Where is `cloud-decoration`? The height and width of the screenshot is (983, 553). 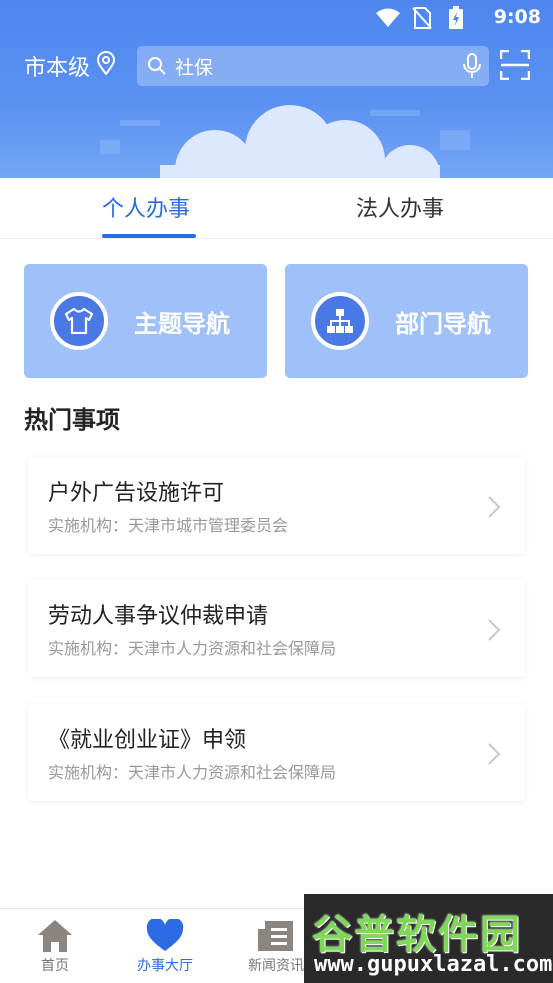
cloud-decoration is located at coordinates (285, 141).